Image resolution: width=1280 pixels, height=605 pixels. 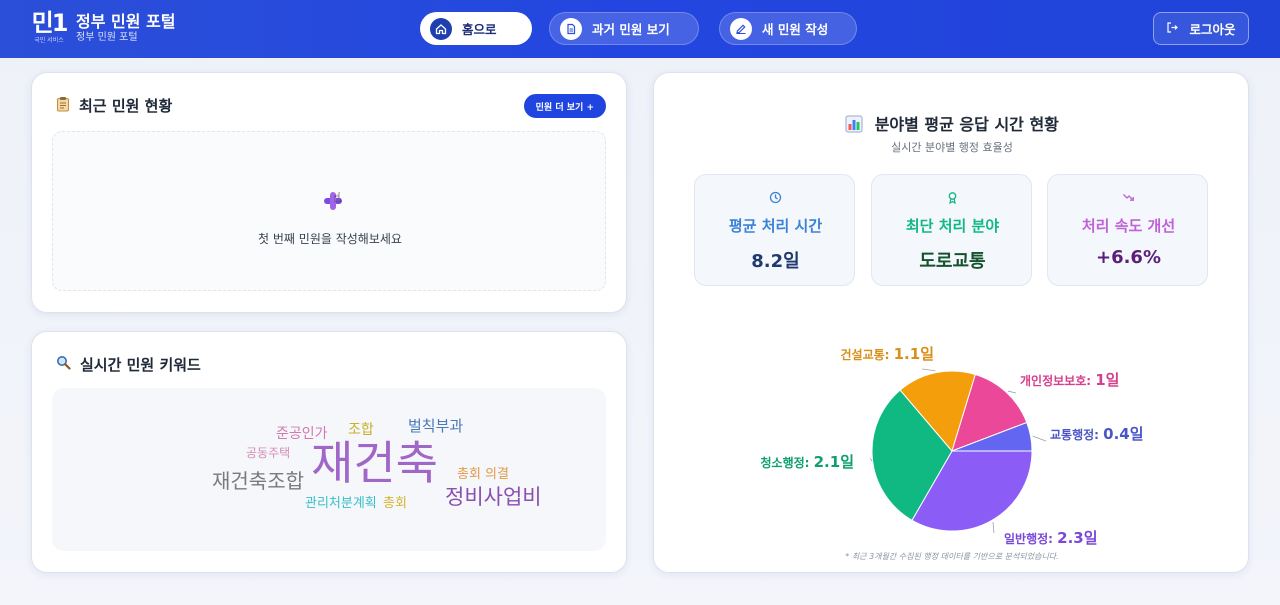 I want to click on new-complaint-label: 새 민원 작성, so click(x=795, y=29).